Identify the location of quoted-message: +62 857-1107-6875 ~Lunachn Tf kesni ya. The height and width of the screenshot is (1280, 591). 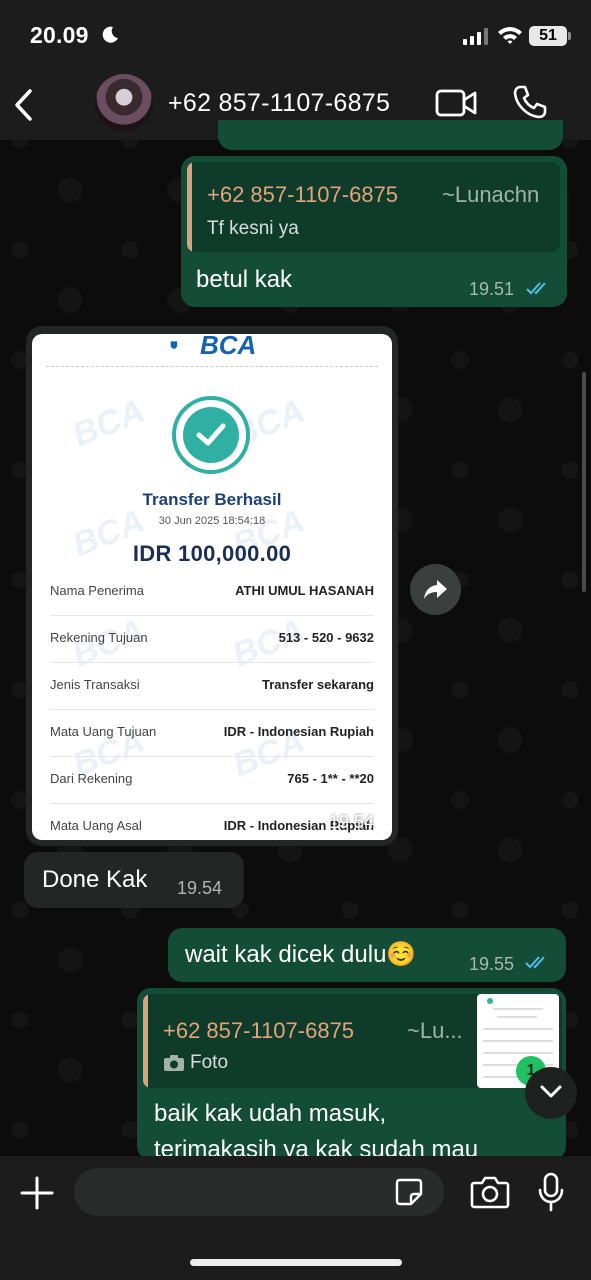
(373, 207).